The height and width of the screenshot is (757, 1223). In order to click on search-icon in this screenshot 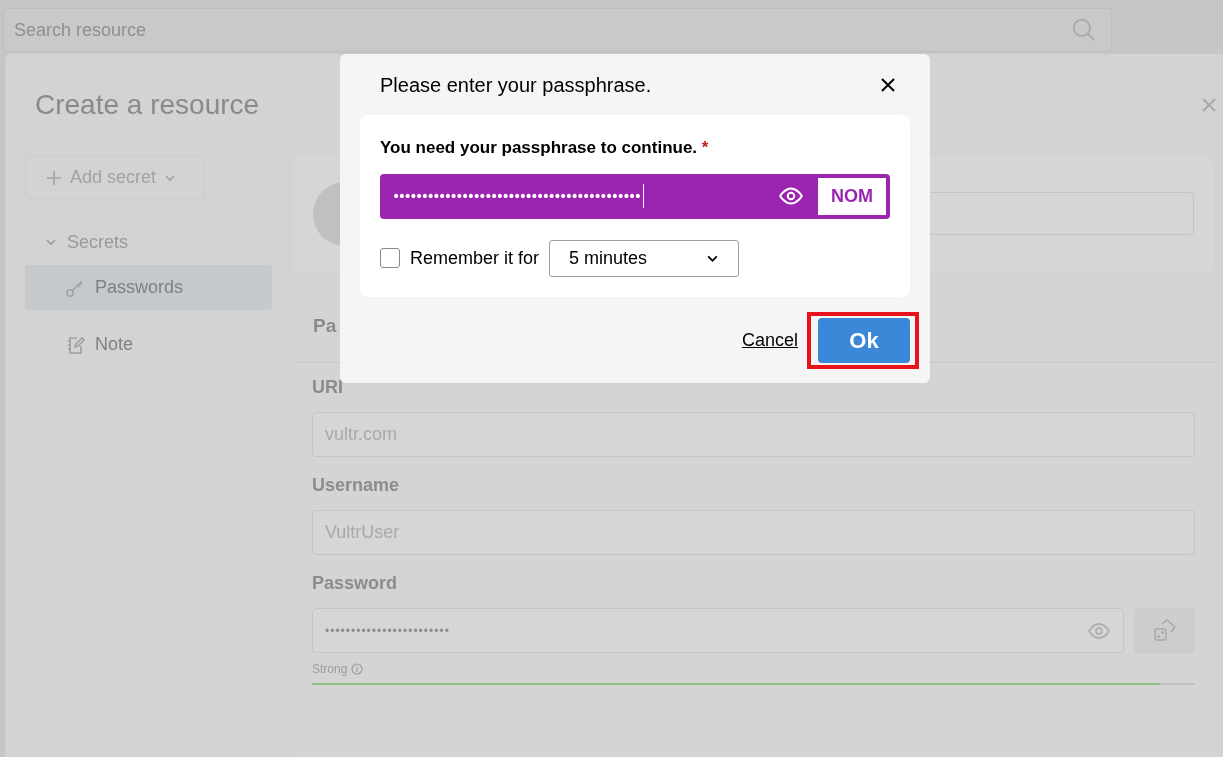, I will do `click(1084, 30)`.